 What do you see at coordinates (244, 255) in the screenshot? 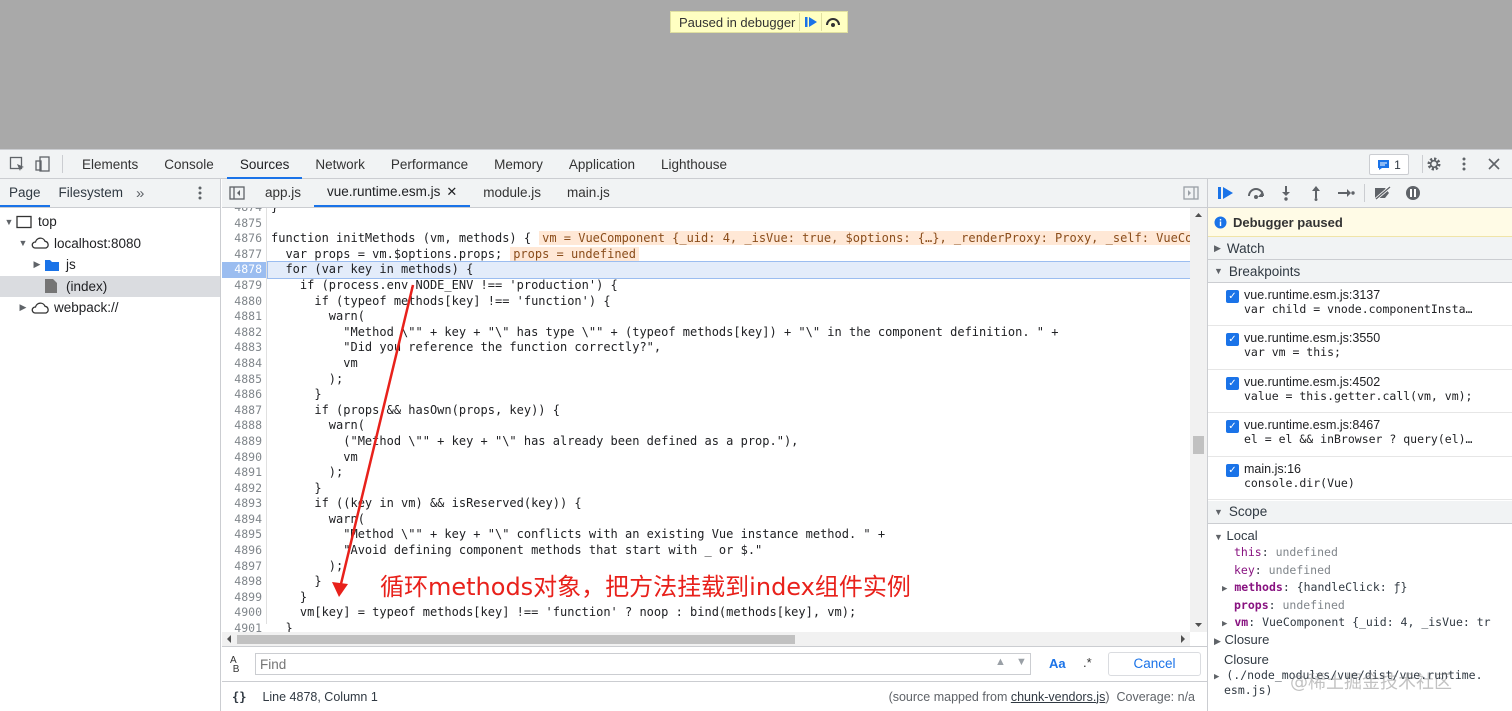
I see `line-number: 4877` at bounding box center [244, 255].